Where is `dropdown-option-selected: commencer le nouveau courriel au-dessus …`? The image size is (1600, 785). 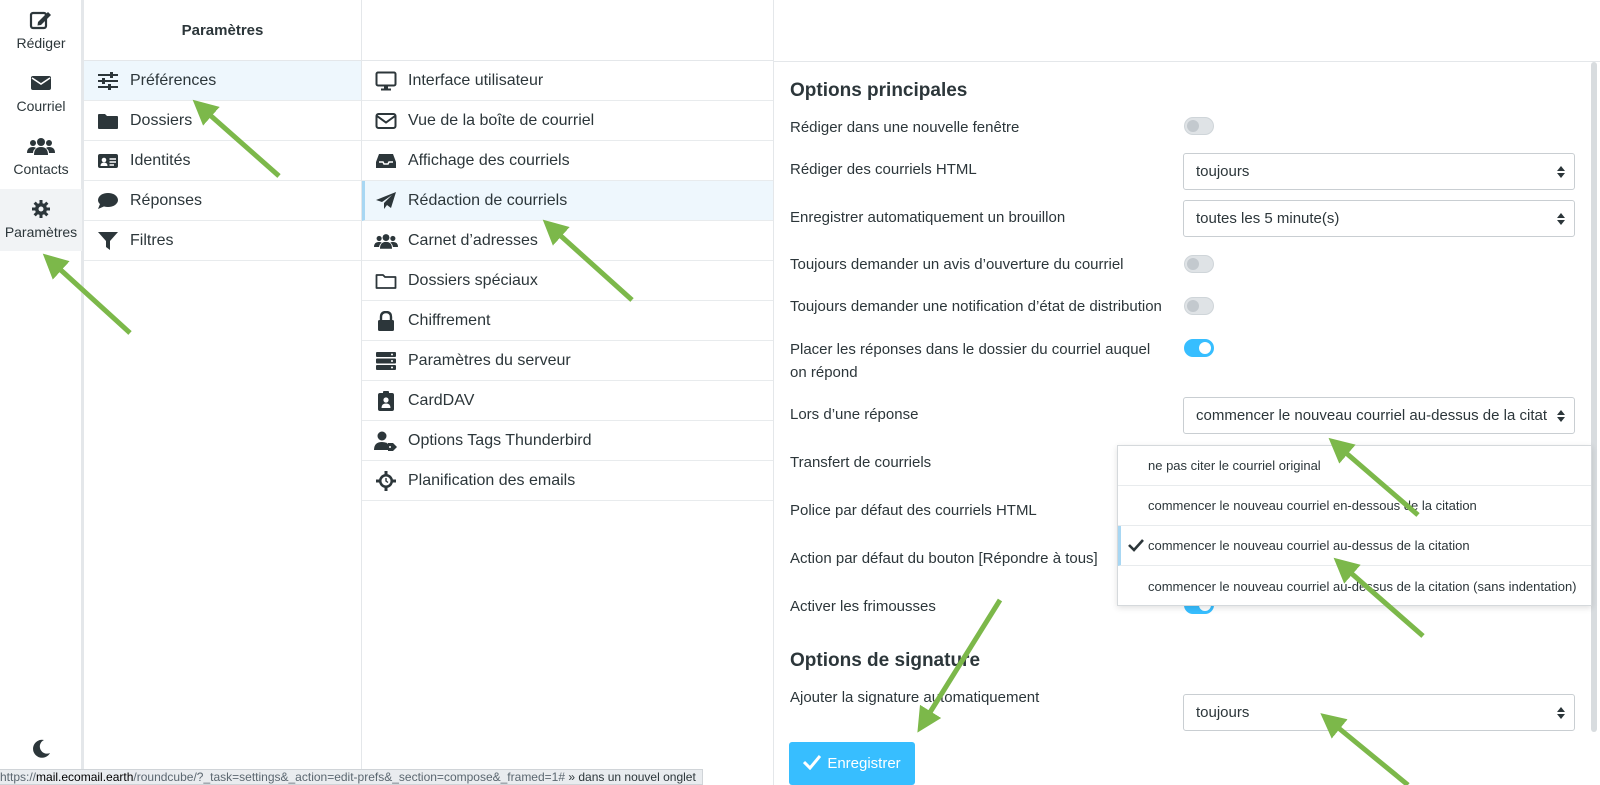 dropdown-option-selected: commencer le nouveau courriel au-dessus … is located at coordinates (1354, 546).